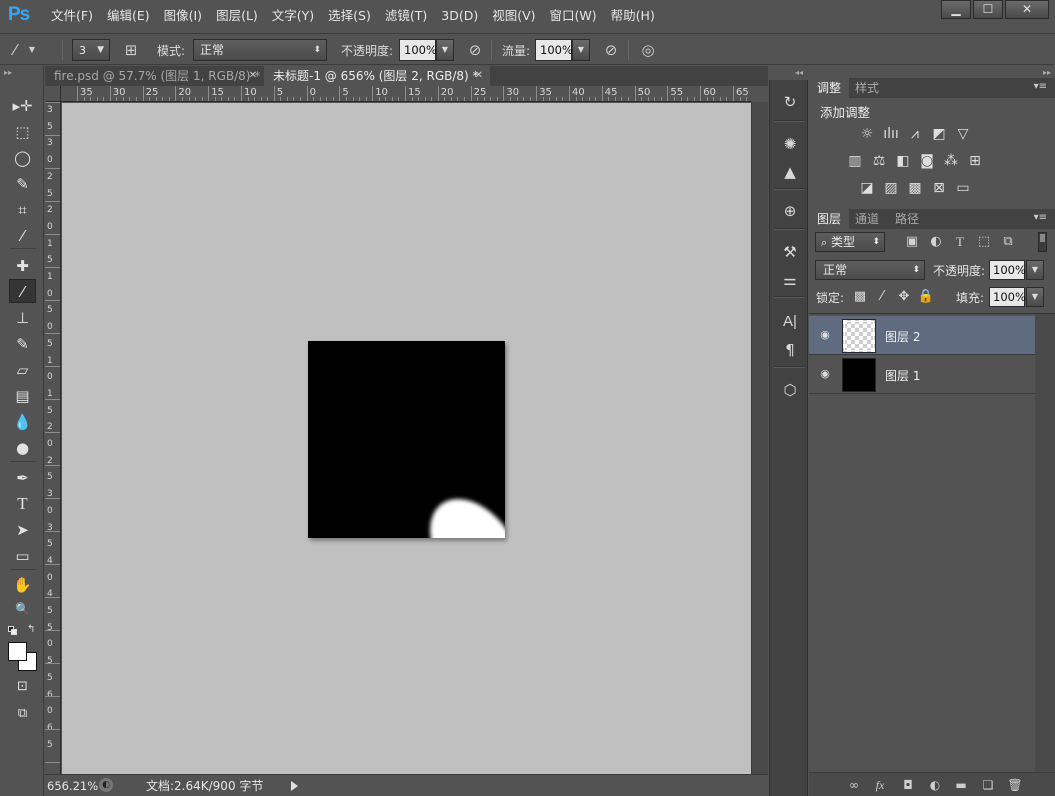  Describe the element at coordinates (904, 297) in the screenshot. I see `lock-position-icon: ✥` at that location.